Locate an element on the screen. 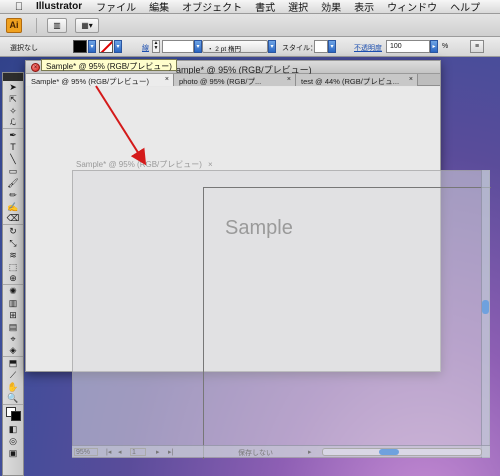  shape-builder-tool-icon: ⊕ is located at coordinates (13, 279).